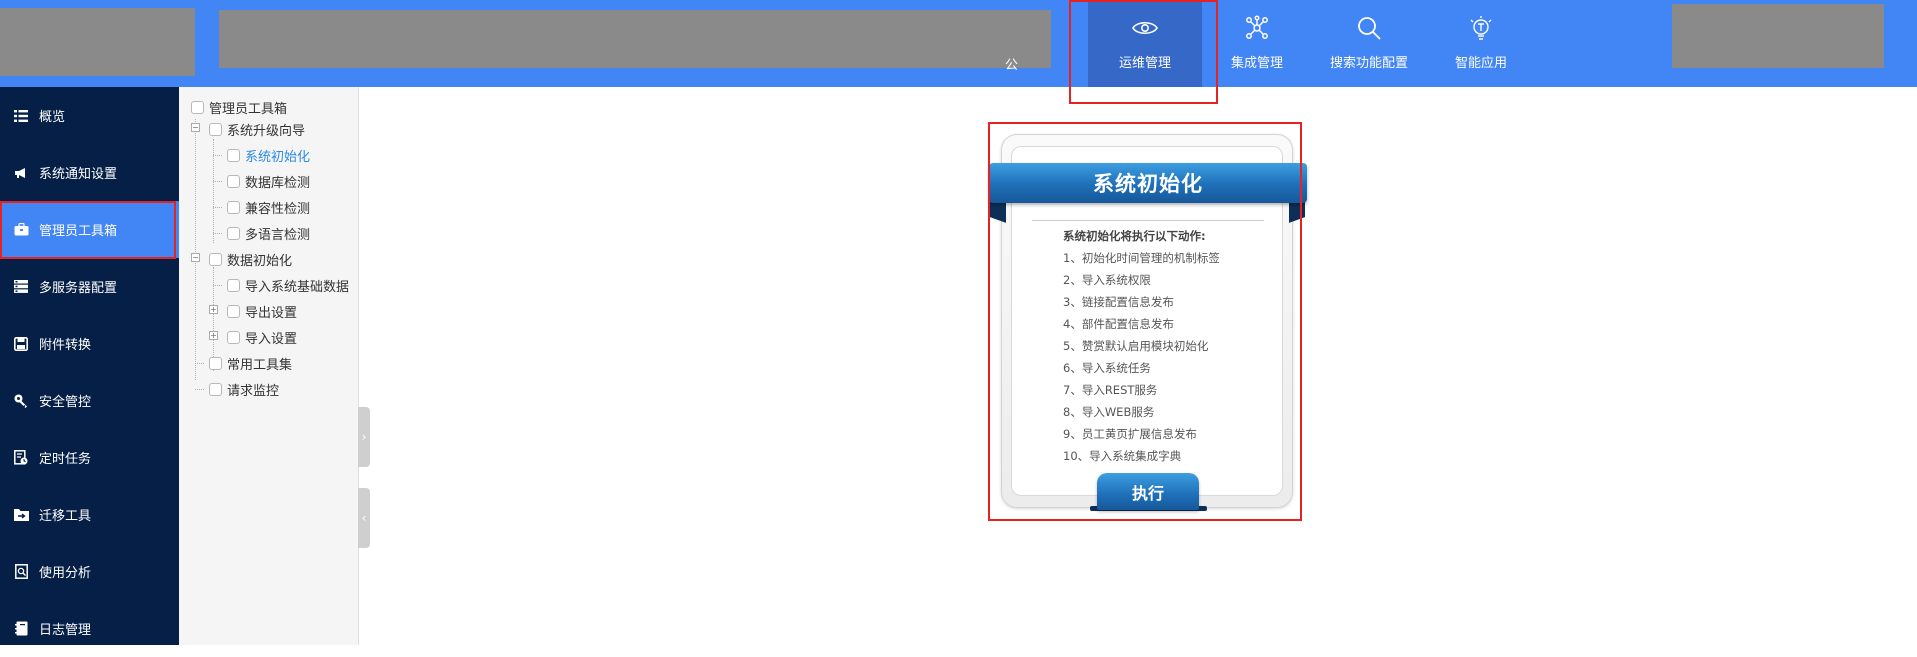 The image size is (1917, 657). I want to click on nav-partial-label: 公, so click(1012, 65).